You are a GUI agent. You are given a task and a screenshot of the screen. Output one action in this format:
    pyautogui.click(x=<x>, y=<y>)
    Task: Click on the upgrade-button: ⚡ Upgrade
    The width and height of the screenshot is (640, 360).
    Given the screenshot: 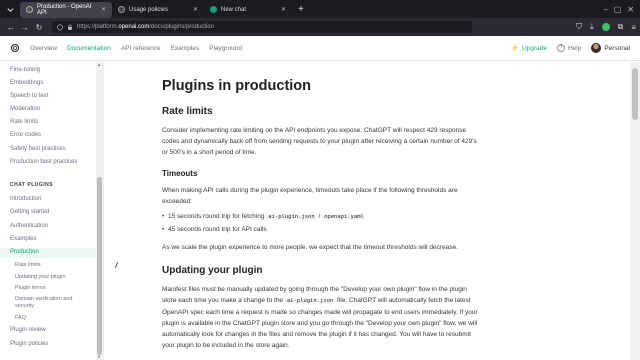 What is the action you would take?
    pyautogui.click(x=528, y=48)
    